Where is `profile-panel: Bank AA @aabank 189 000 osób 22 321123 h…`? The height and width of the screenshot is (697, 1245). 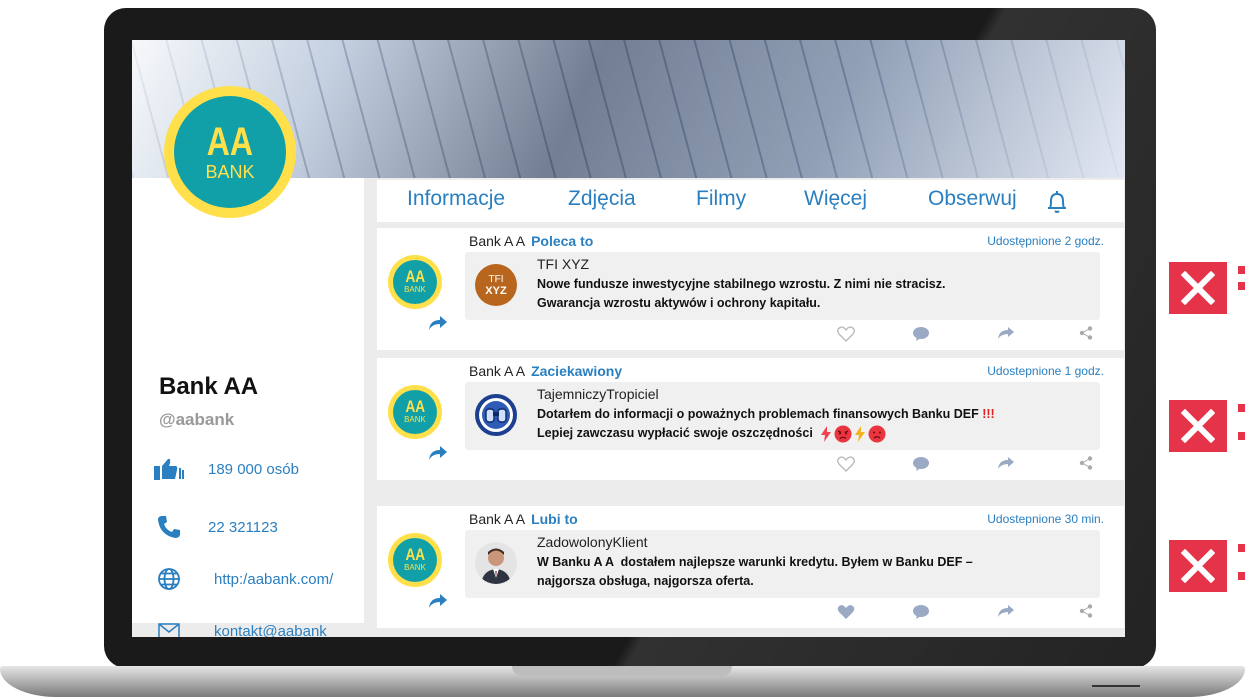
profile-panel: Bank AA @aabank 189 000 osób 22 321123 h… is located at coordinates (248, 407).